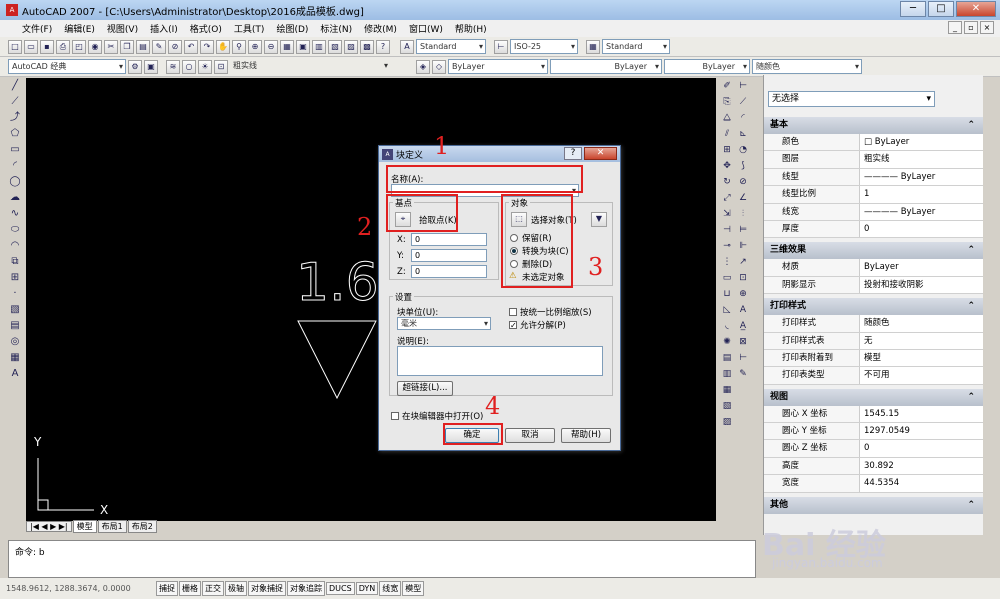 The image size is (1000, 599). I want to click on prop-row: 颜色 □ ByLayer, so click(873, 143).